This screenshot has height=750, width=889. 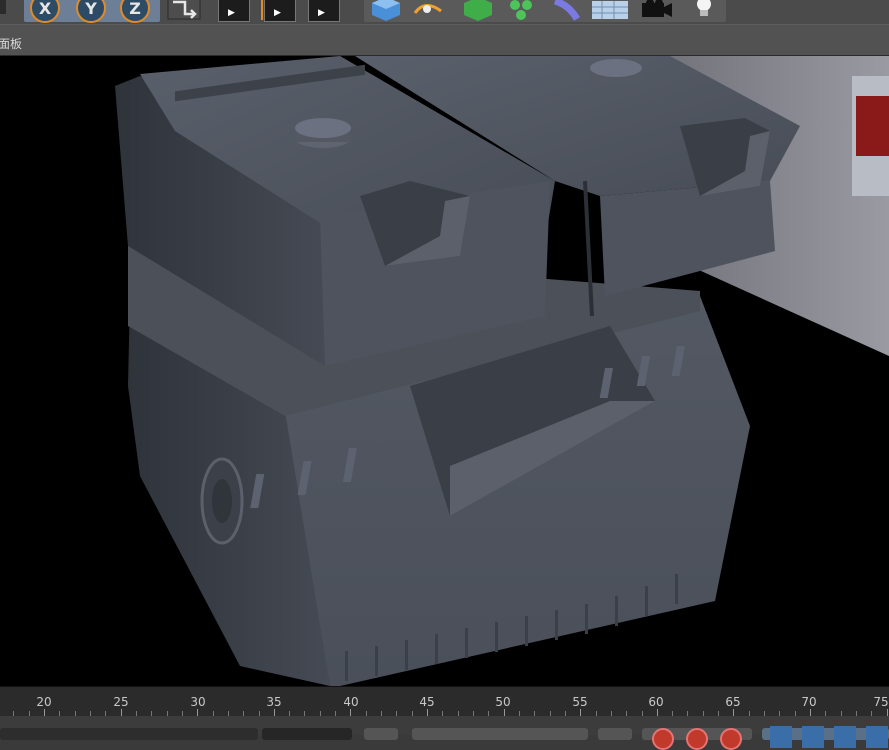 I want to click on playback-controls-bar, so click(x=444, y=733).